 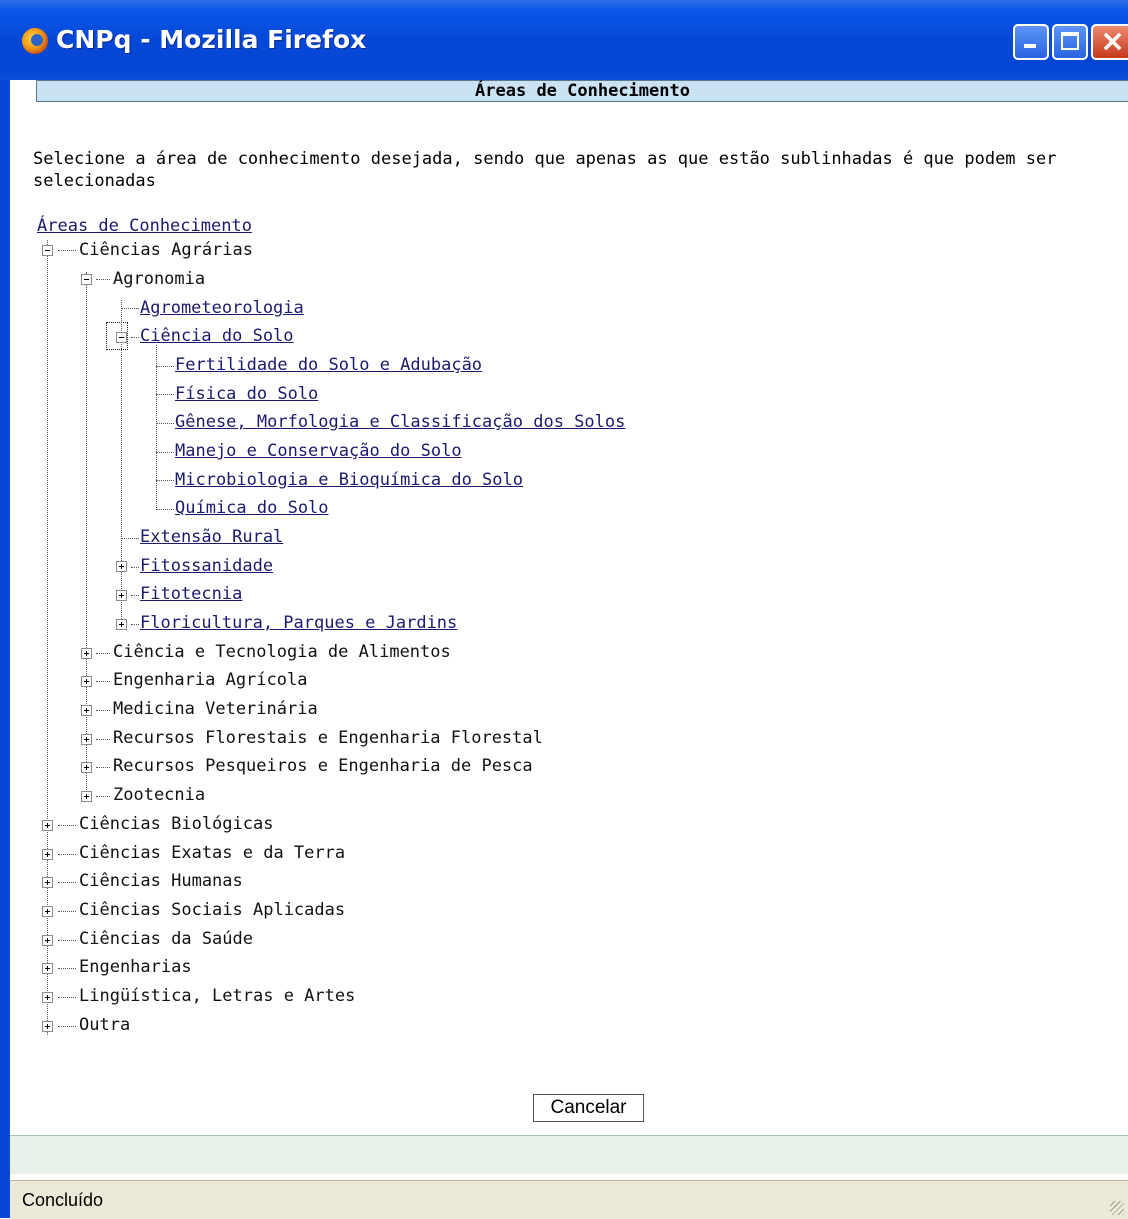 I want to click on maximize-button, so click(x=1070, y=42).